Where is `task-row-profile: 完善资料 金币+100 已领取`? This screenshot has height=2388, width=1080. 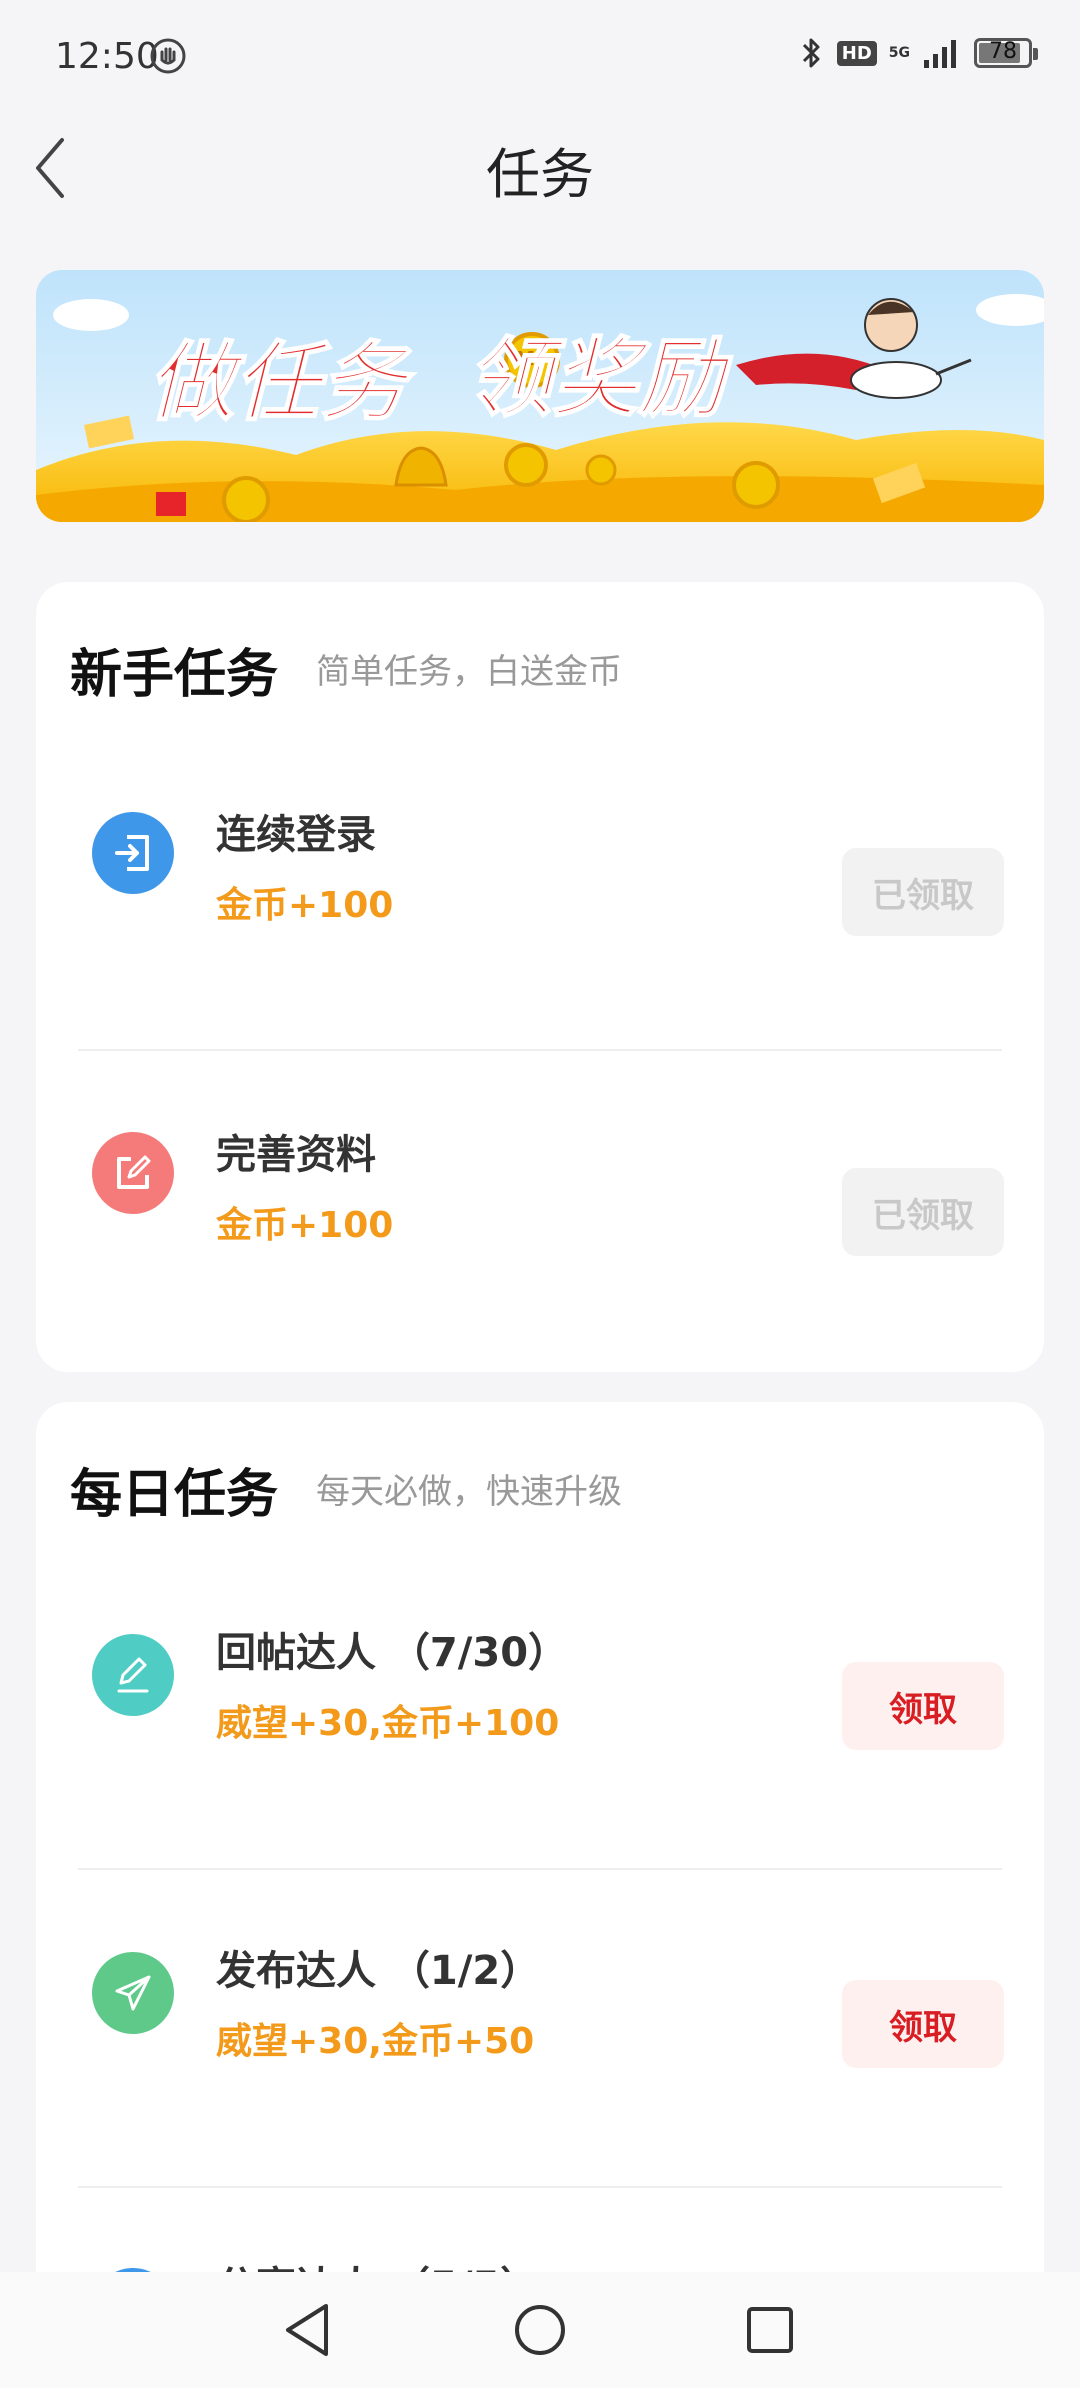 task-row-profile: 完善资料 金币+100 已领取 is located at coordinates (540, 1202).